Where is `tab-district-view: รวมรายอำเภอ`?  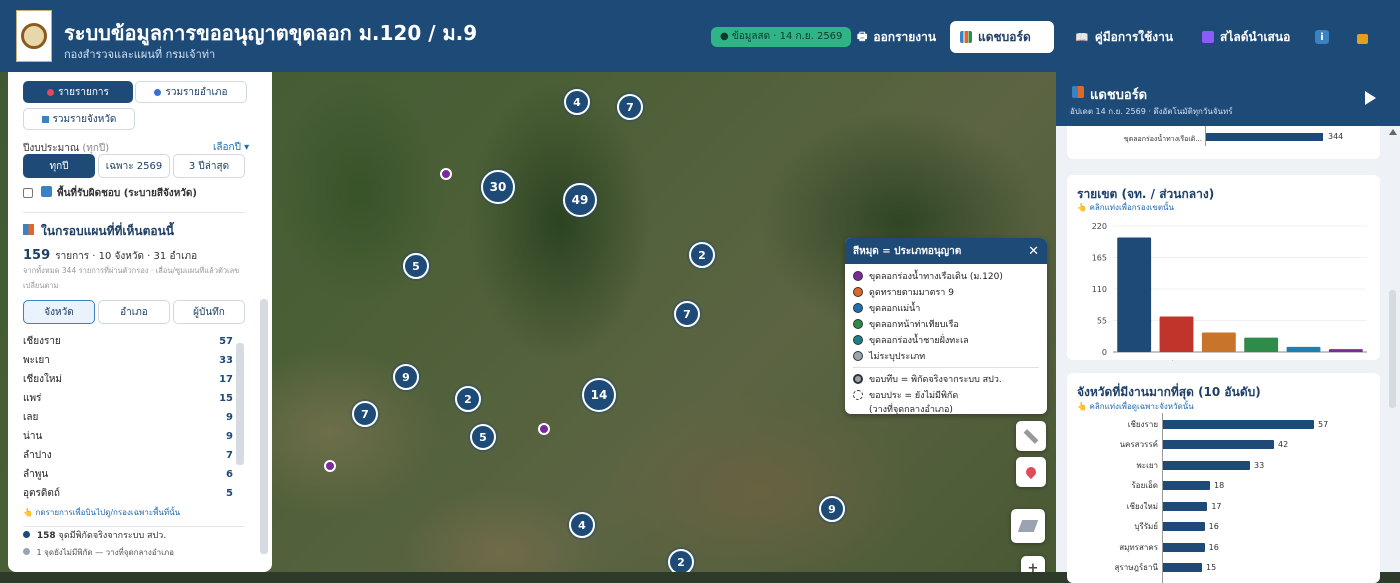 tab-district-view: รวมรายอำเภอ is located at coordinates (191, 92).